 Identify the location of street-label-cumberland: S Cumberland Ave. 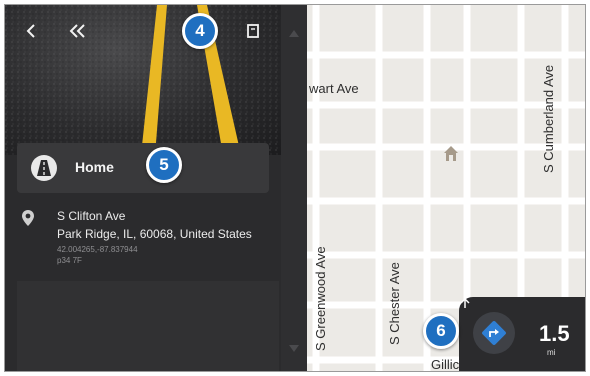
(548, 118).